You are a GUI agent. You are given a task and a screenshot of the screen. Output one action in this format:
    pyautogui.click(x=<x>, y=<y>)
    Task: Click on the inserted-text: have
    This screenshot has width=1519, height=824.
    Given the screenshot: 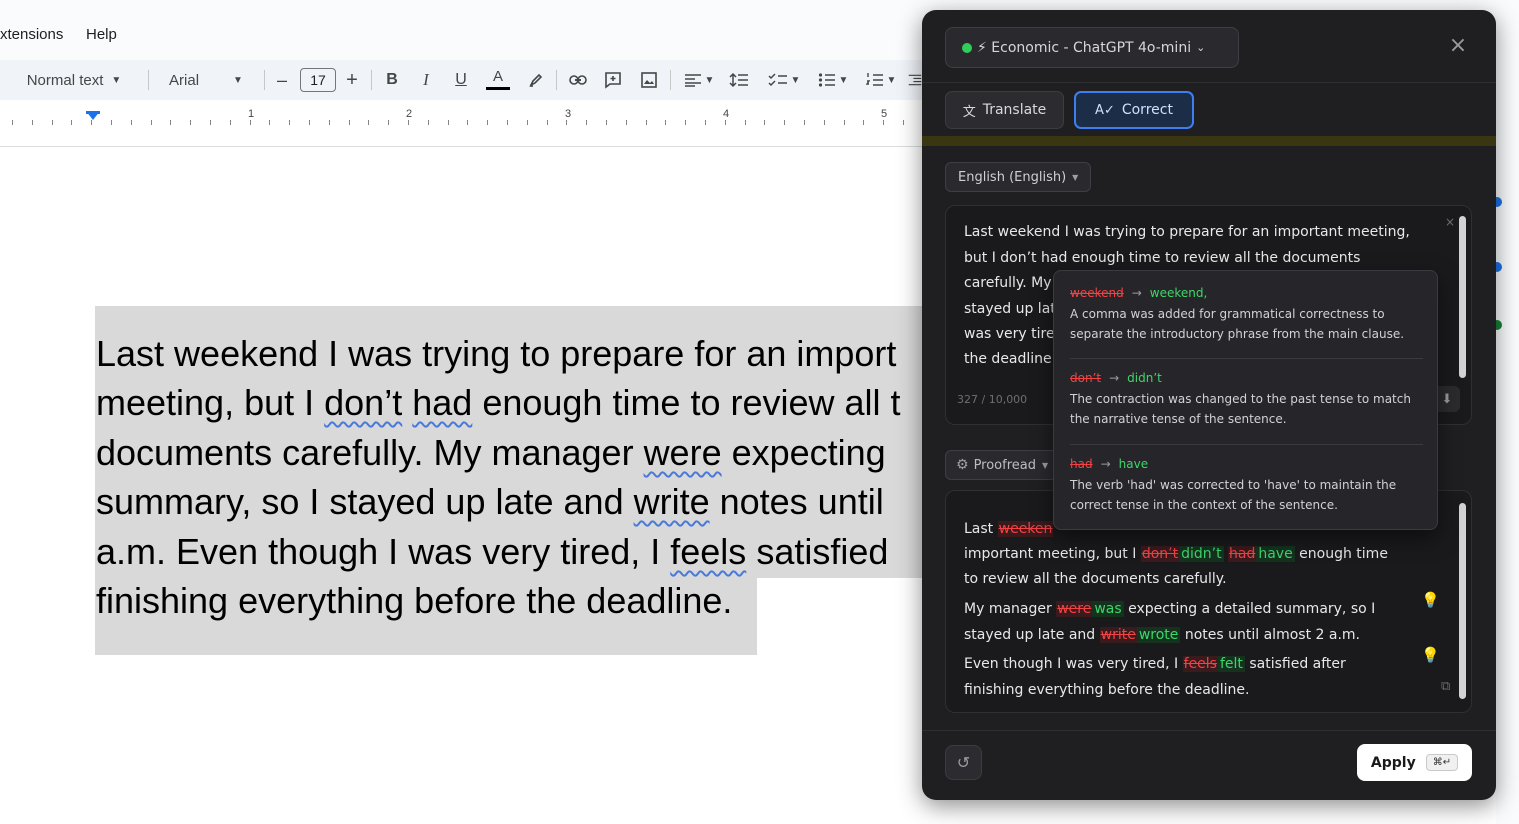 What is the action you would take?
    pyautogui.click(x=1275, y=554)
    